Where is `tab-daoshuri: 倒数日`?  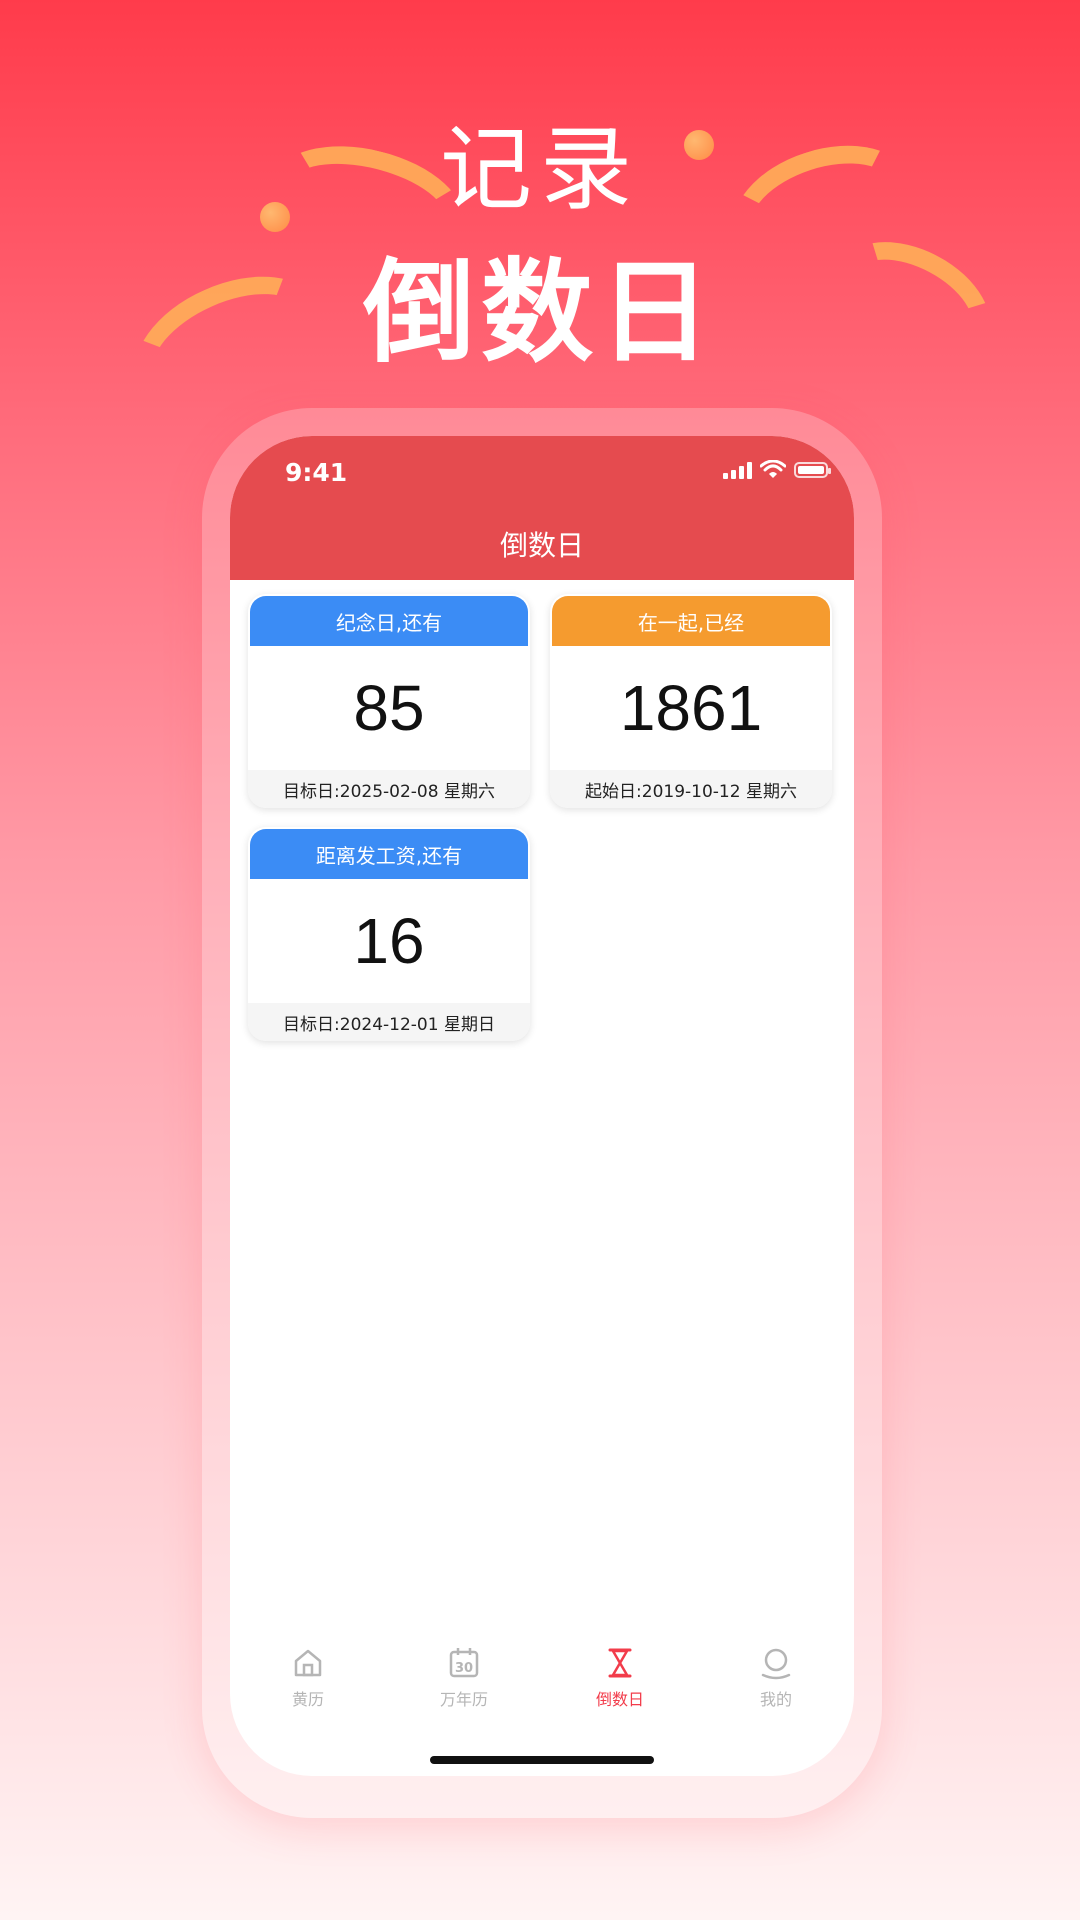
tab-daoshuri: 倒数日 is located at coordinates (620, 1686).